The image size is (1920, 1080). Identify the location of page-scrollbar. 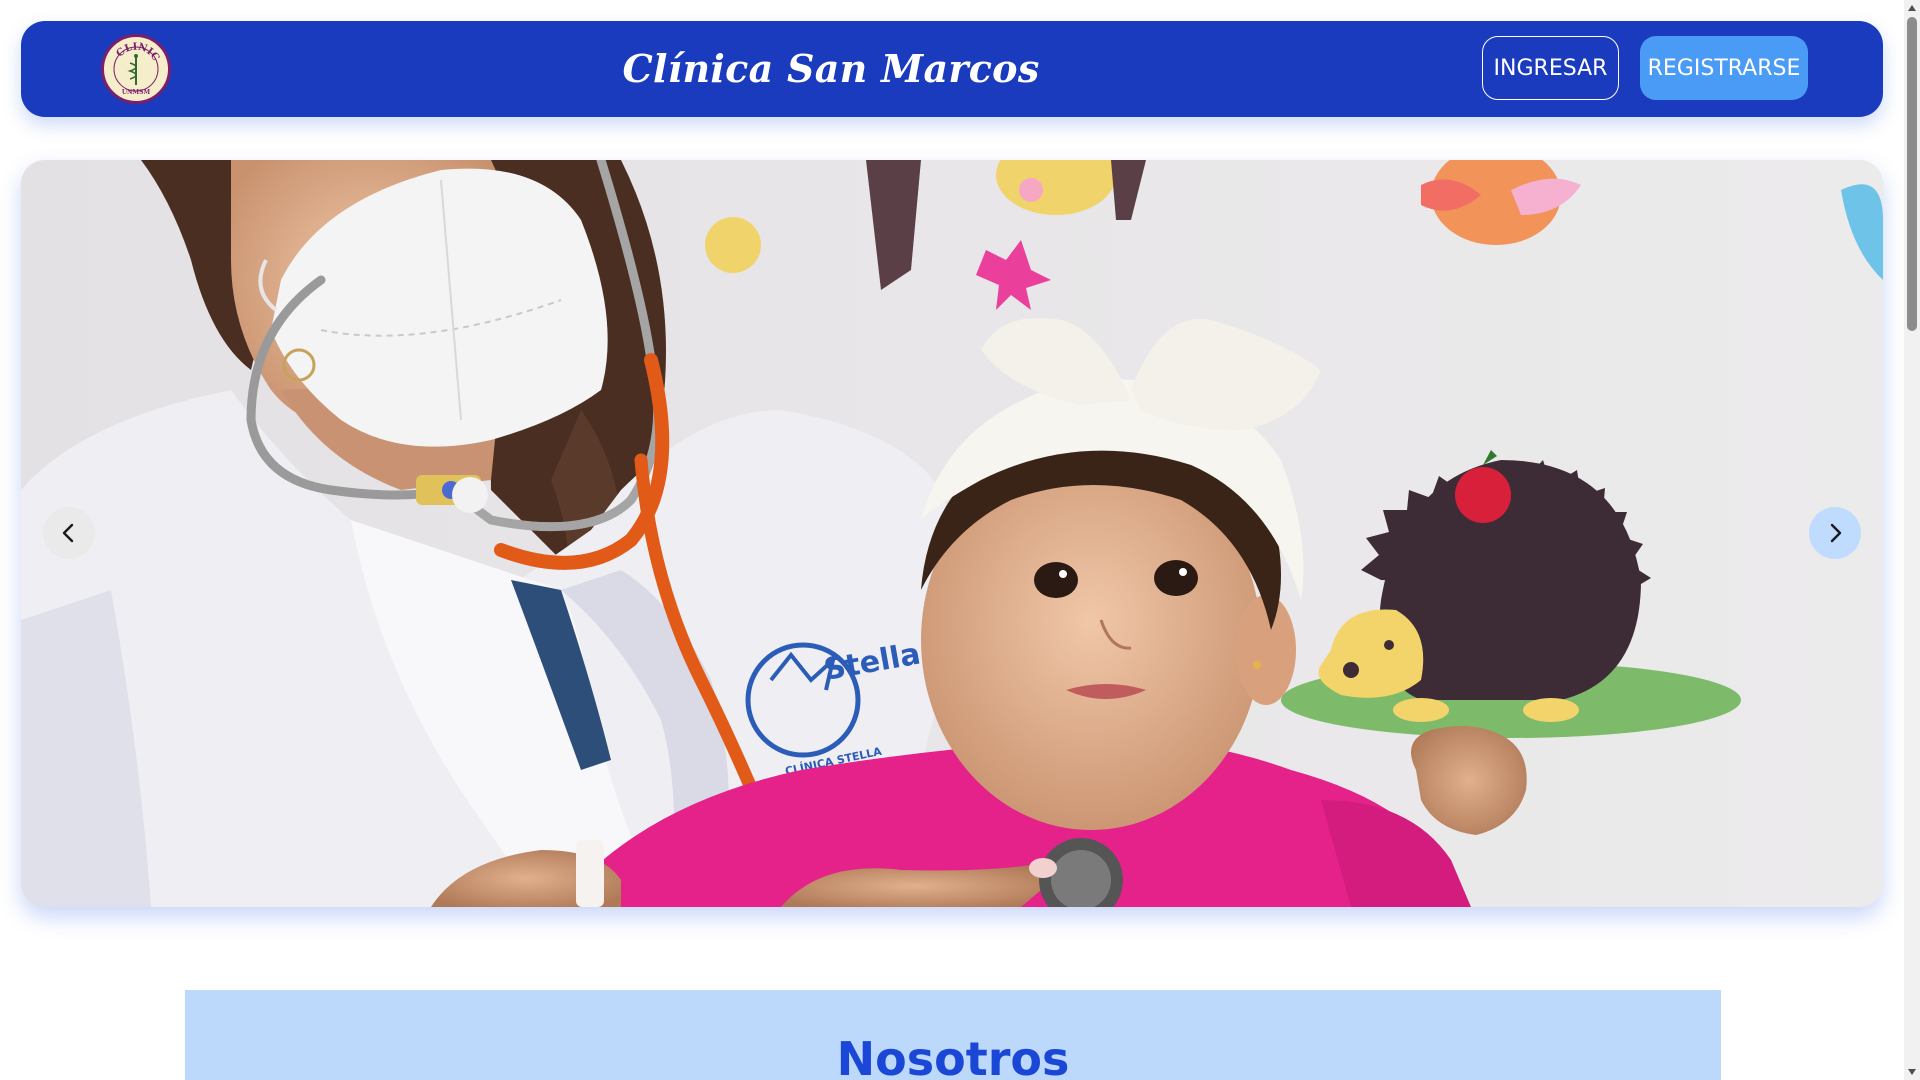
(1912, 540).